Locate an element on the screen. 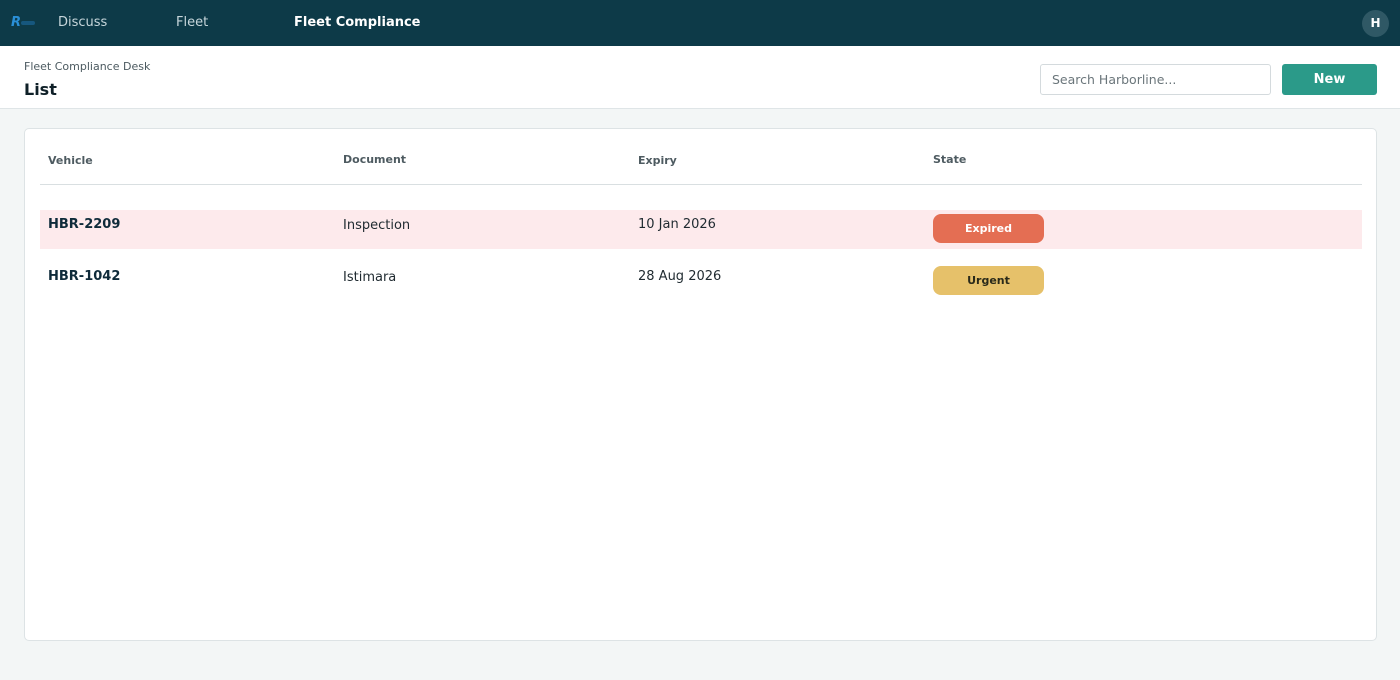  svg-text: R is located at coordinates (16, 22).